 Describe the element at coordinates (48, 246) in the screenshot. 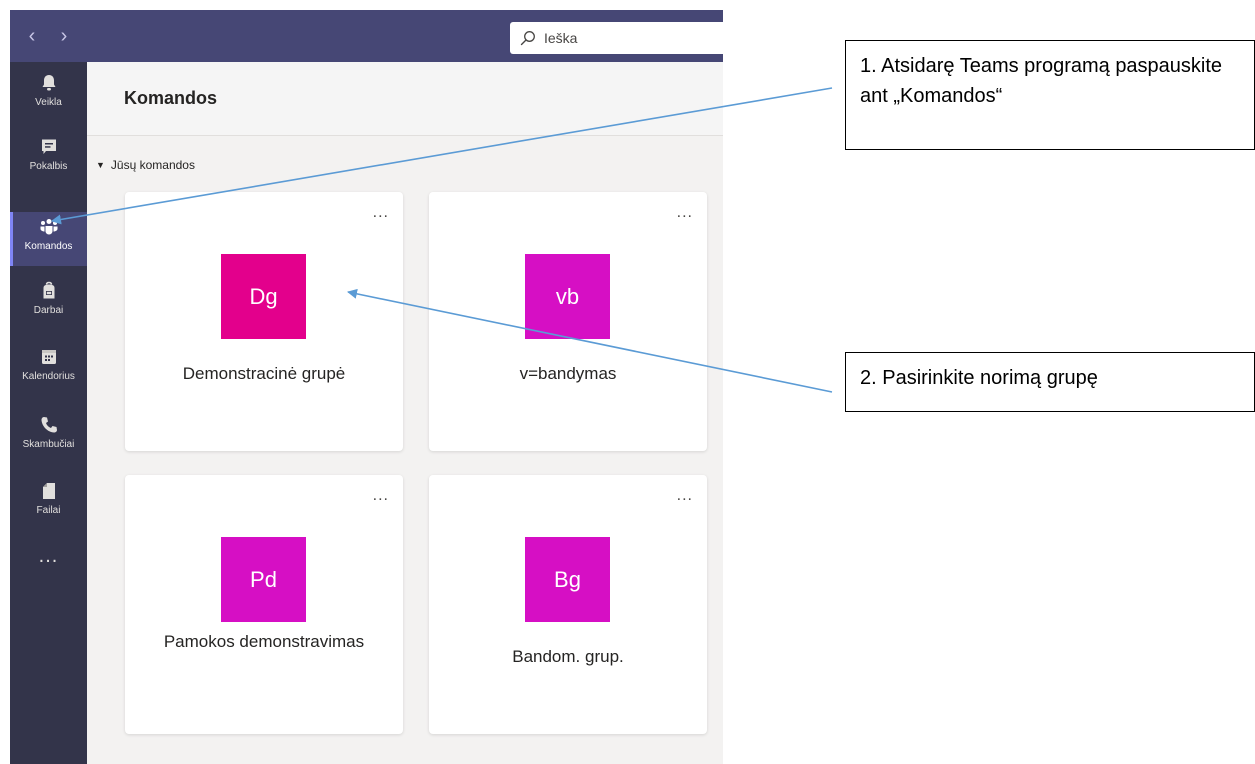

I see `rail-label: Komandos` at that location.